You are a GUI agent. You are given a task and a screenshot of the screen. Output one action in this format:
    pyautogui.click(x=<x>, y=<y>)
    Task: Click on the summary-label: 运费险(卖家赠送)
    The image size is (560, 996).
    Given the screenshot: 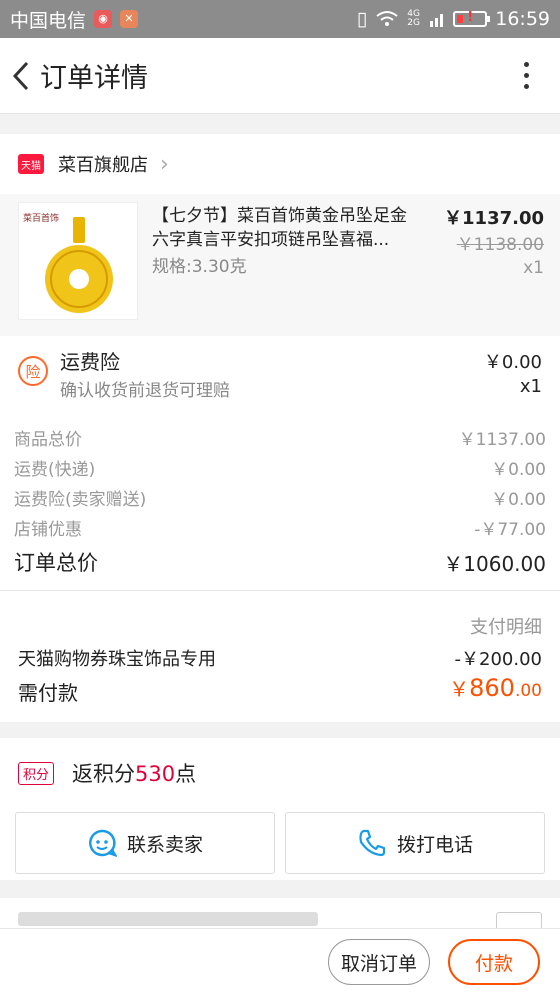 What is the action you would take?
    pyautogui.click(x=80, y=499)
    